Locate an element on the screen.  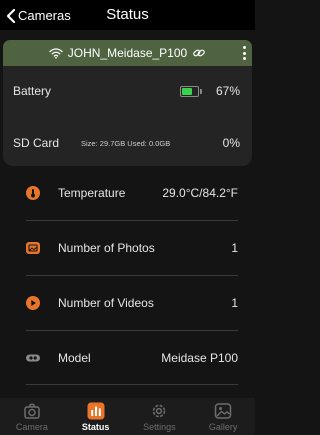
list-item-temperature: Temperature 29.0°C/84.2°F is located at coordinates (127, 193).